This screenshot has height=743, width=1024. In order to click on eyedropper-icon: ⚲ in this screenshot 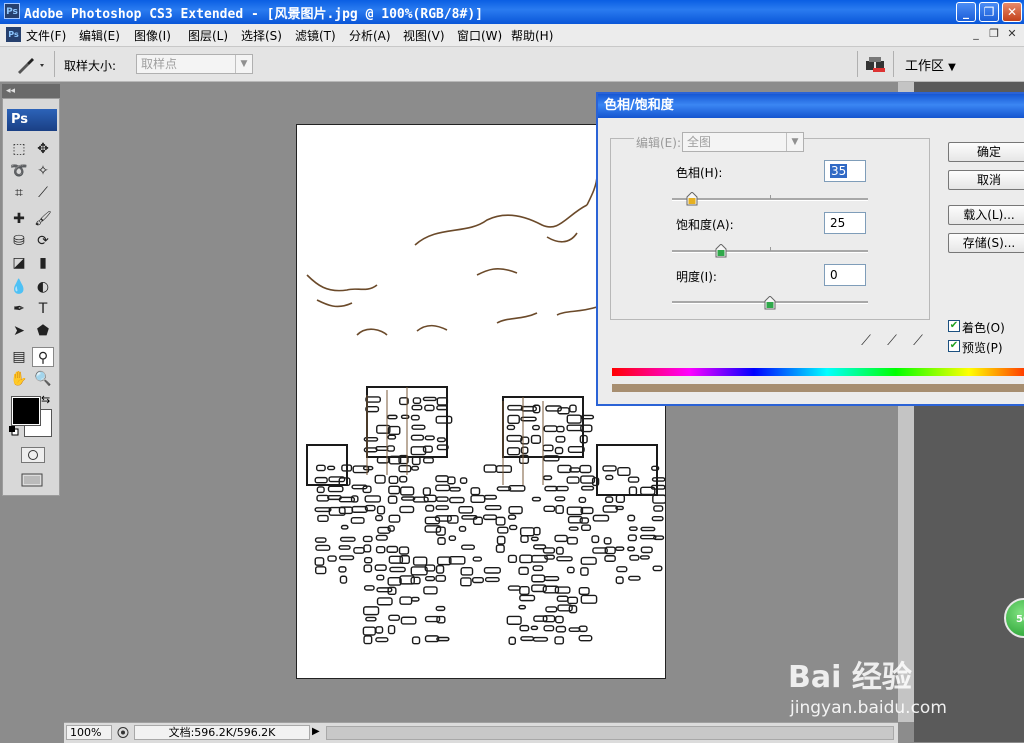, I will do `click(43, 357)`.